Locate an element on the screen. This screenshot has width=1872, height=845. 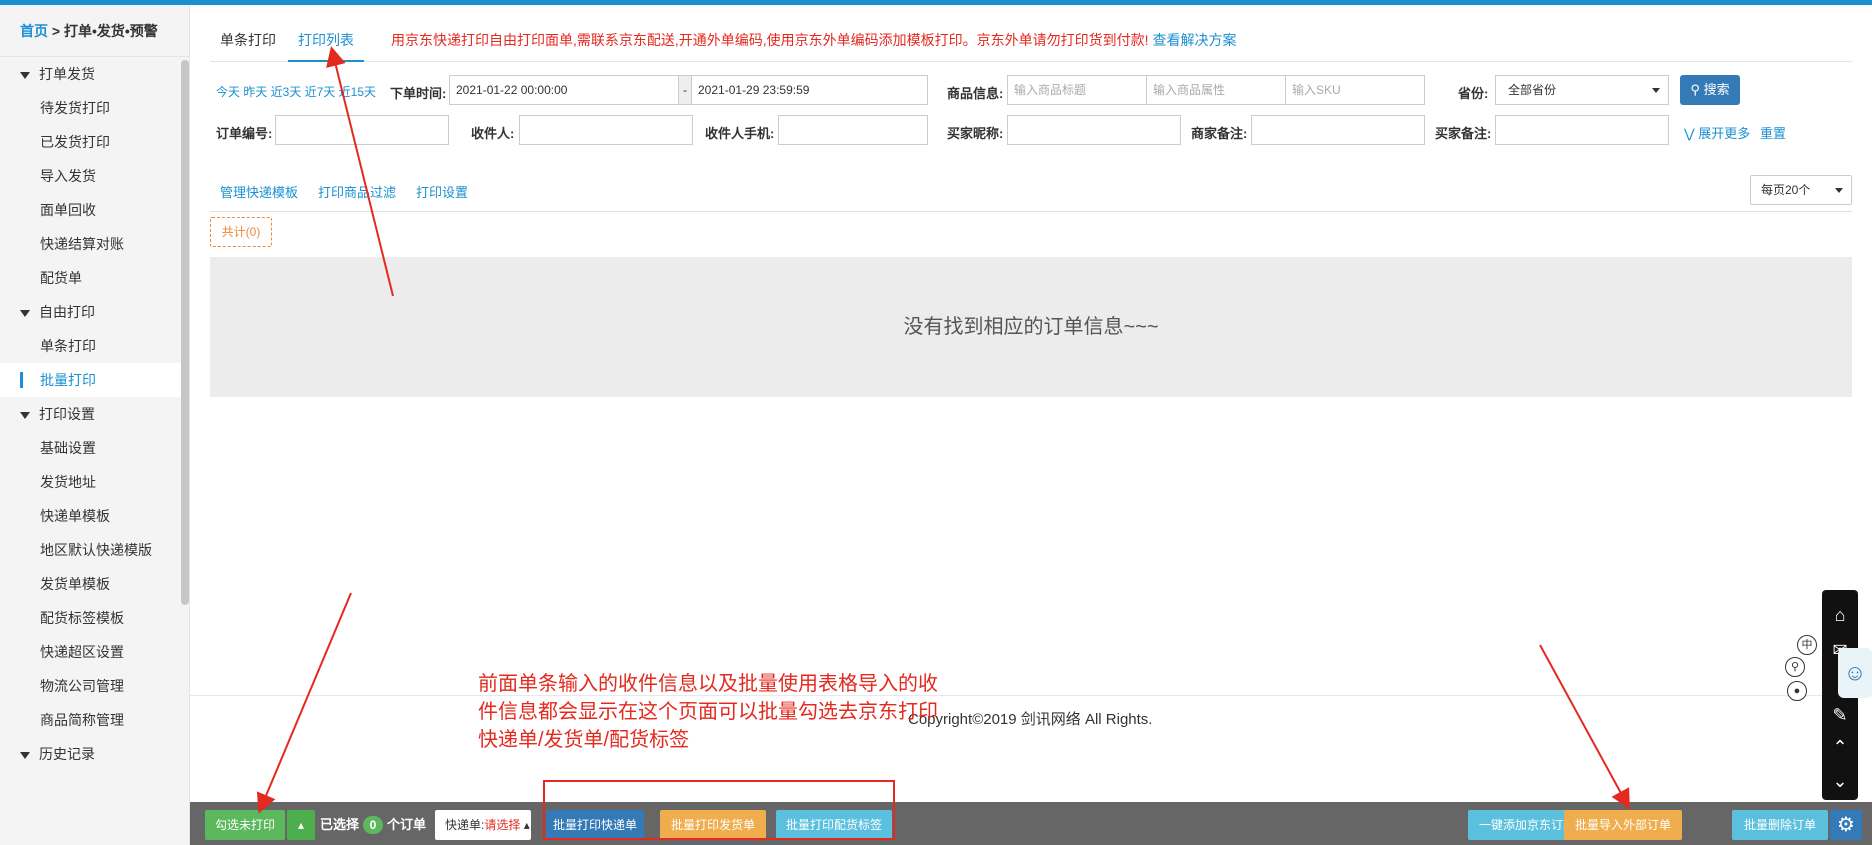
buyer-note-input is located at coordinates (1582, 130).